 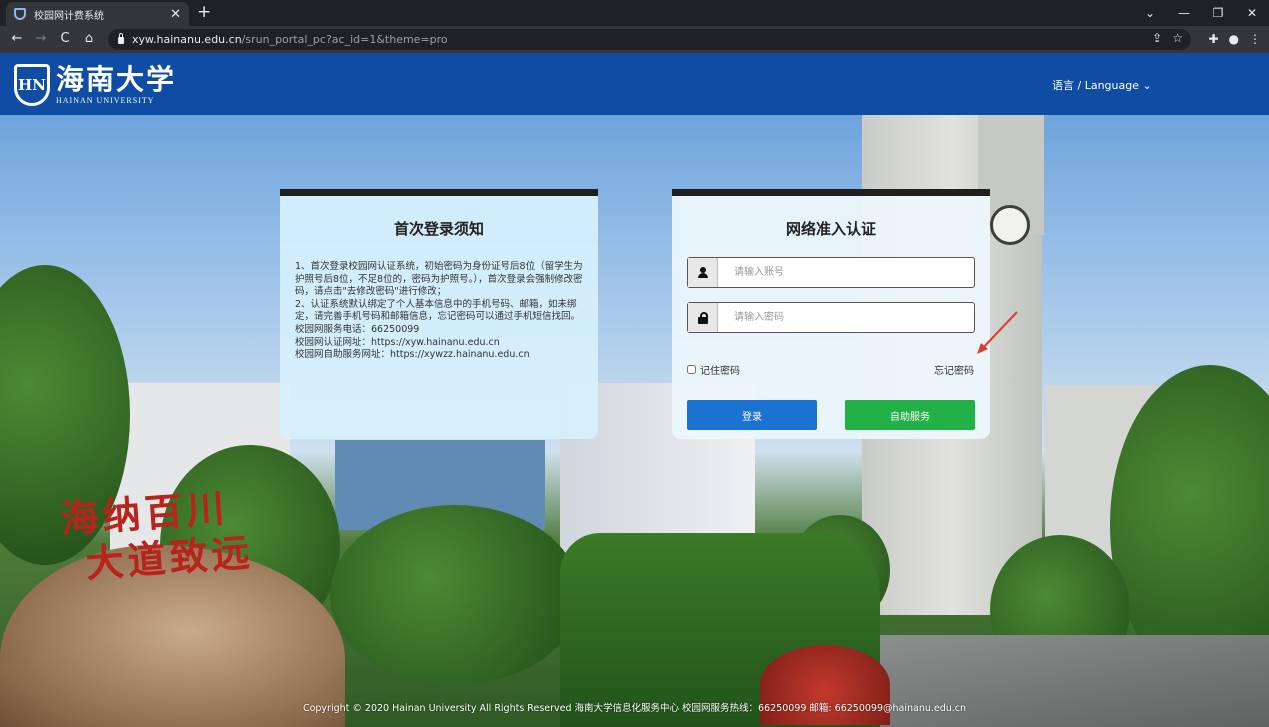 I want to click on notice-line: 校园网认证网址：https://xyw.hainanu.edu.cn, so click(x=397, y=342).